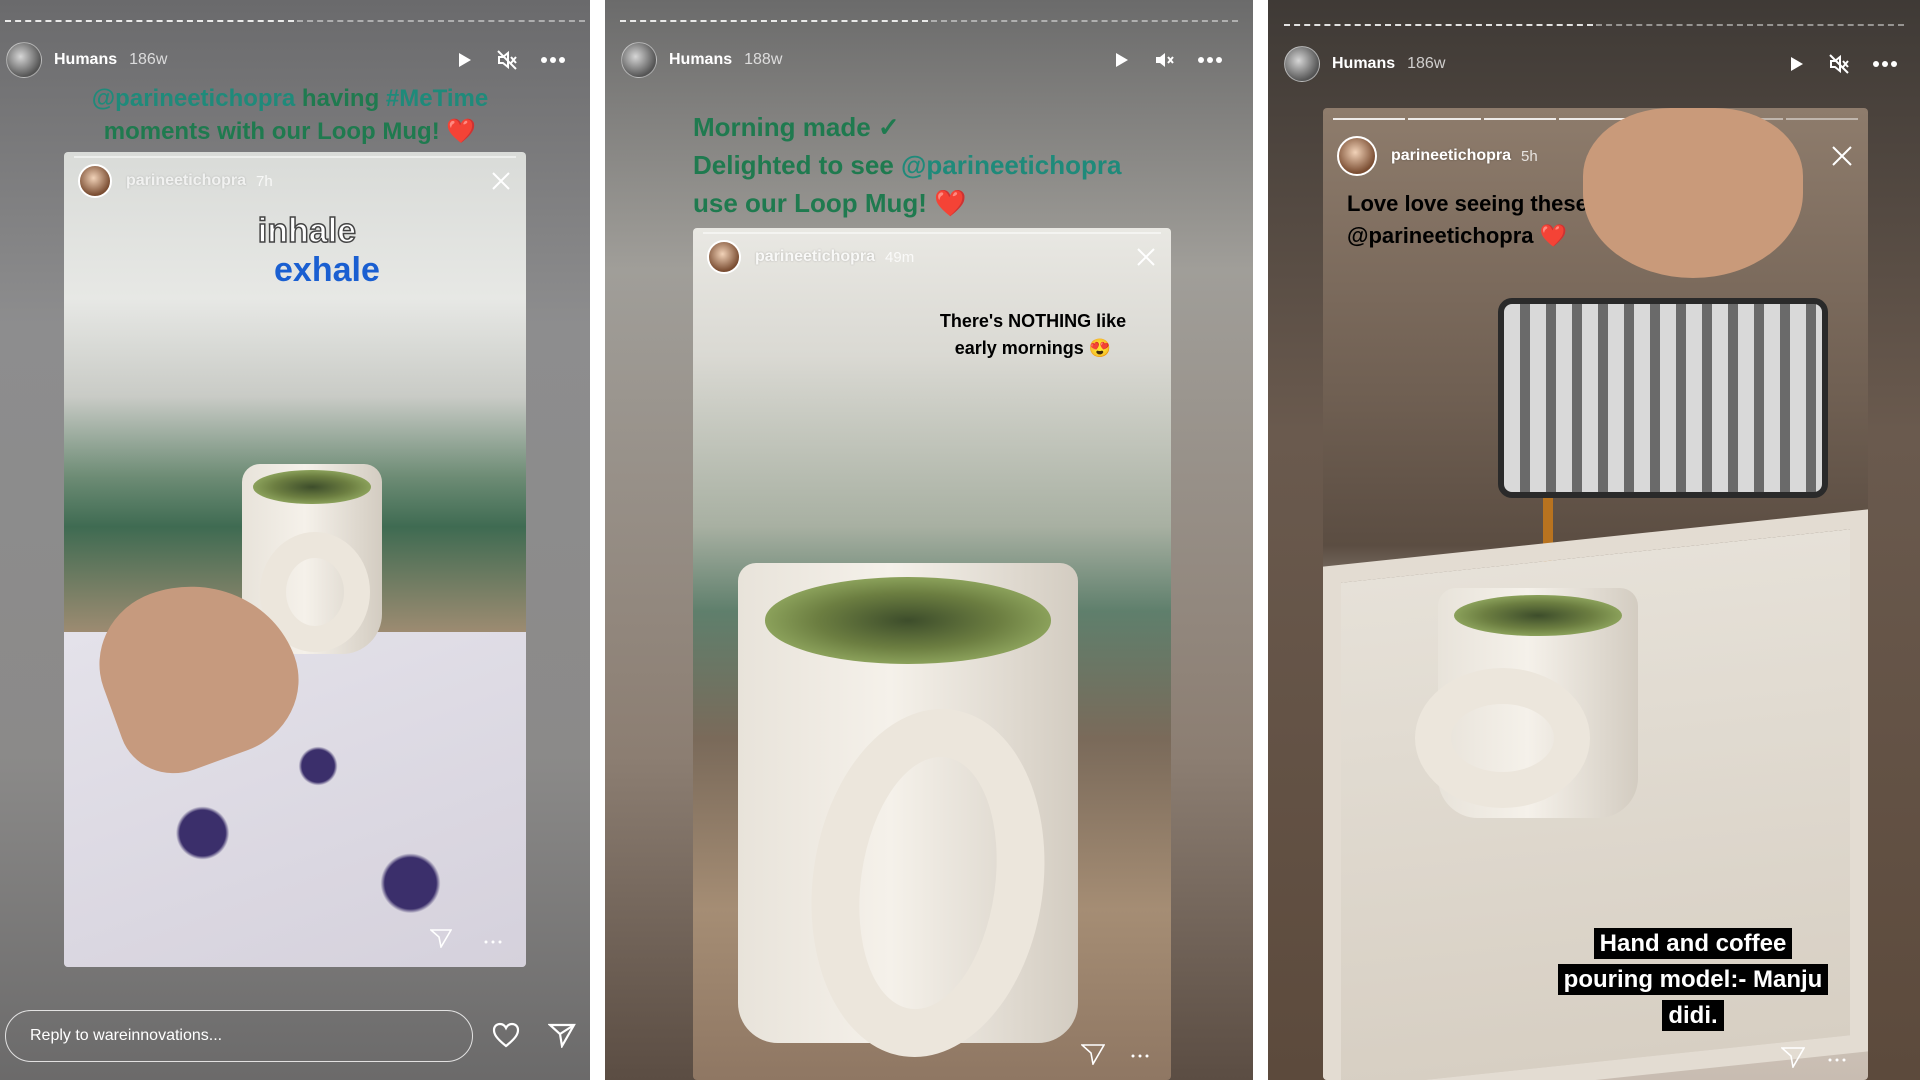 Image resolution: width=1920 pixels, height=1080 pixels. Describe the element at coordinates (900, 257) in the screenshot. I see `card-time: 49m` at that location.